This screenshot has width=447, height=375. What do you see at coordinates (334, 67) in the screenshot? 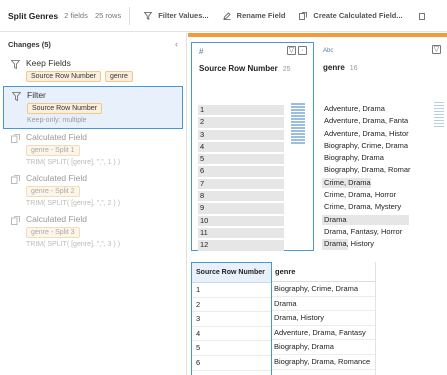
I see `field-name-text: genre` at bounding box center [334, 67].